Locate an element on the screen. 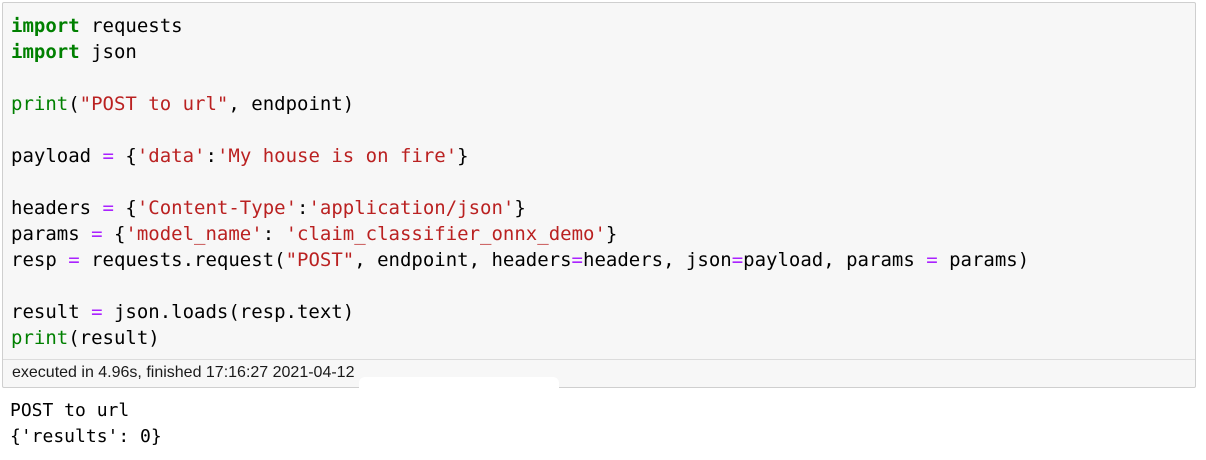 Image resolution: width=1206 pixels, height=460 pixels. code-token: payload is located at coordinates (57, 156).